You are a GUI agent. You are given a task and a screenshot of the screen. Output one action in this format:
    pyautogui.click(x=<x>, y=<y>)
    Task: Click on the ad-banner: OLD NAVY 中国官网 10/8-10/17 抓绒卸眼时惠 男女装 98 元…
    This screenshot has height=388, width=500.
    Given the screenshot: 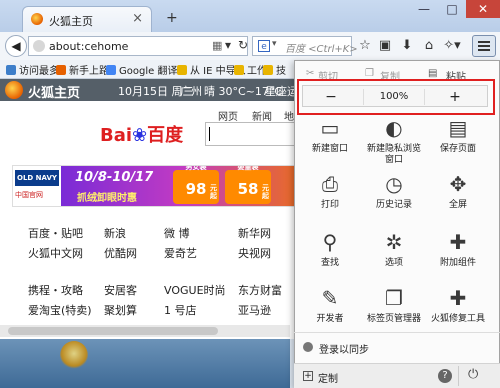 What is the action you would take?
    pyautogui.click(x=153, y=186)
    